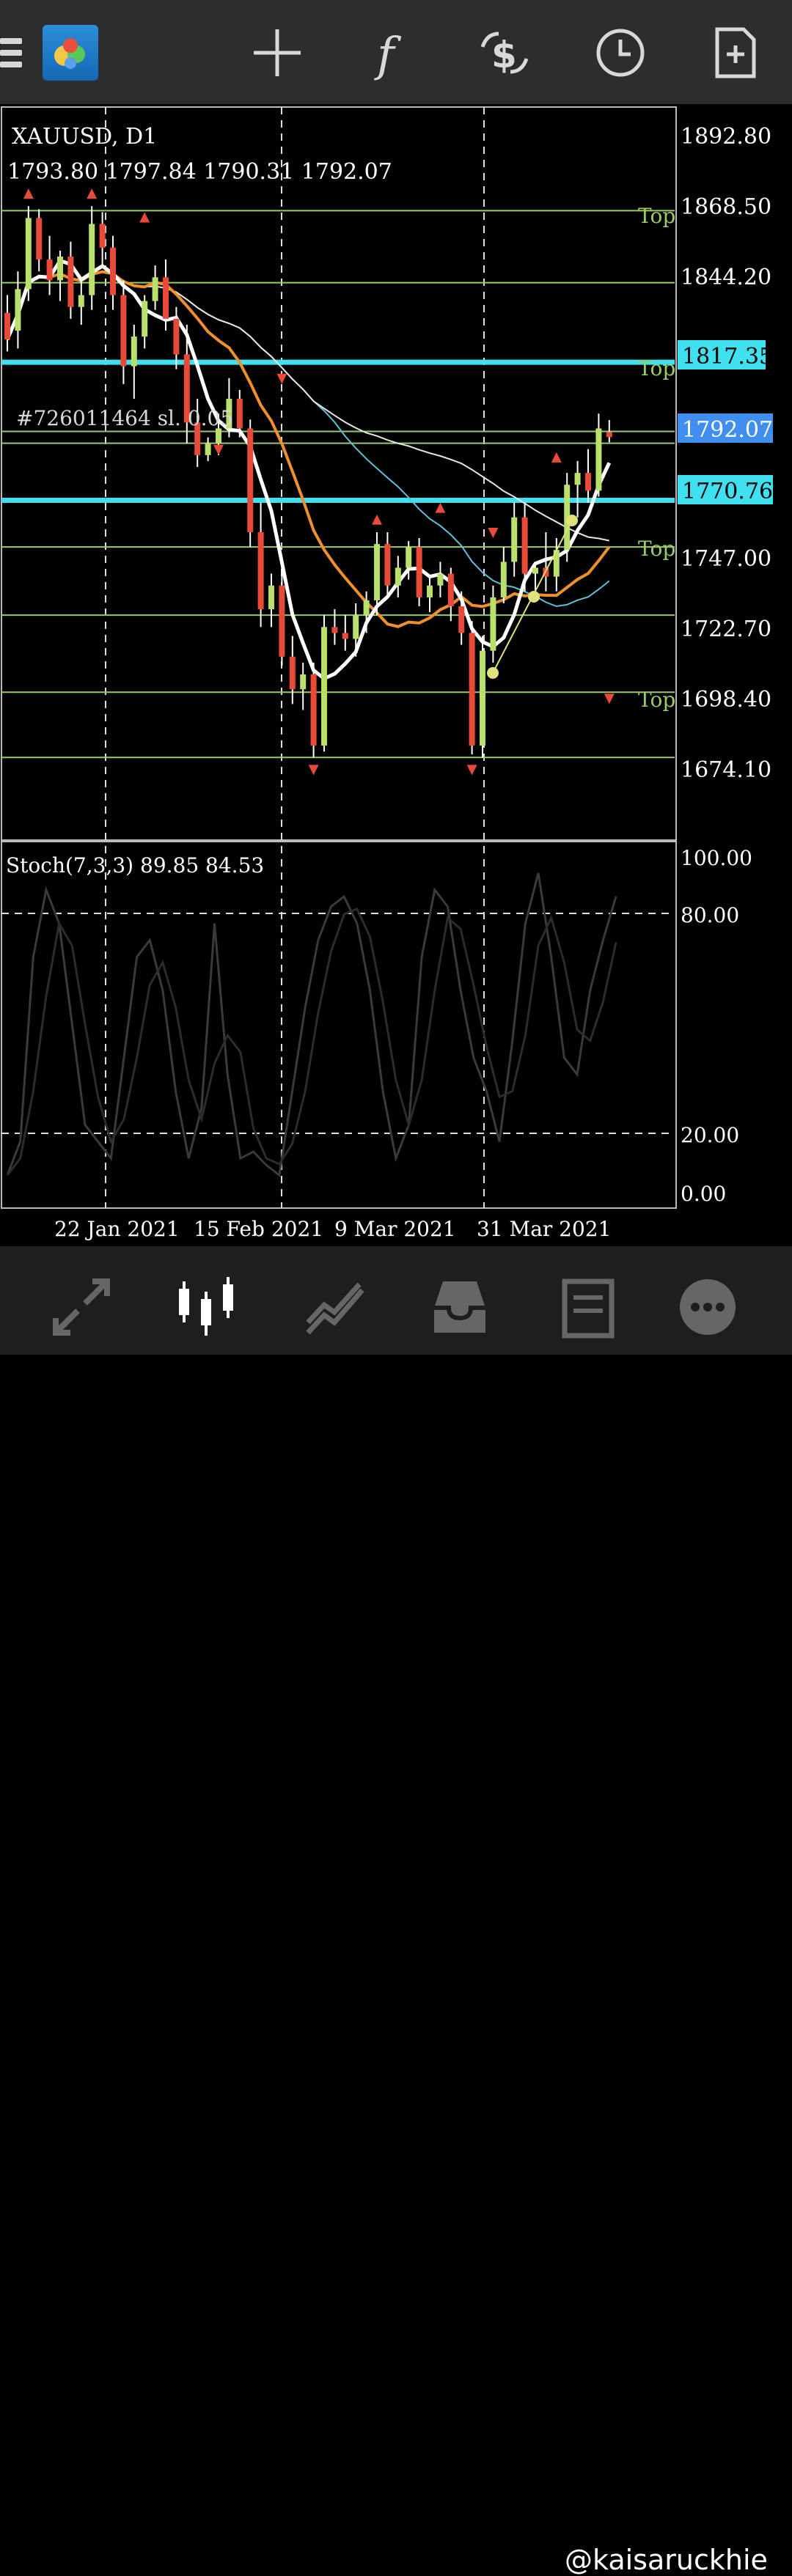 The height and width of the screenshot is (2576, 792). I want to click on messages-icon, so click(708, 1307).